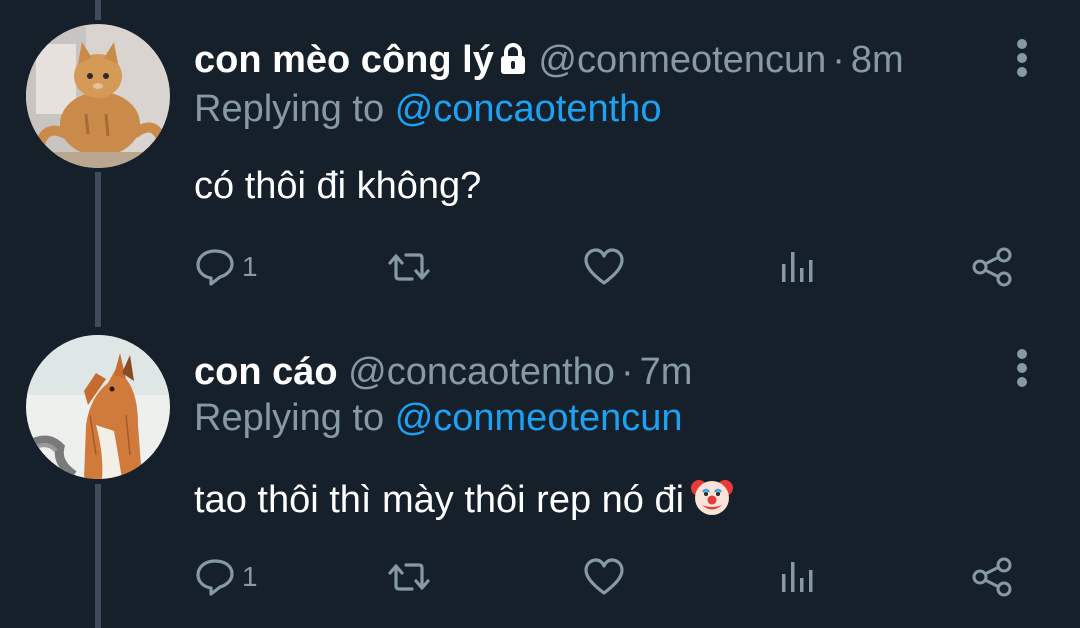  Describe the element at coordinates (266, 372) in the screenshot. I see `display-name: con cáo` at that location.